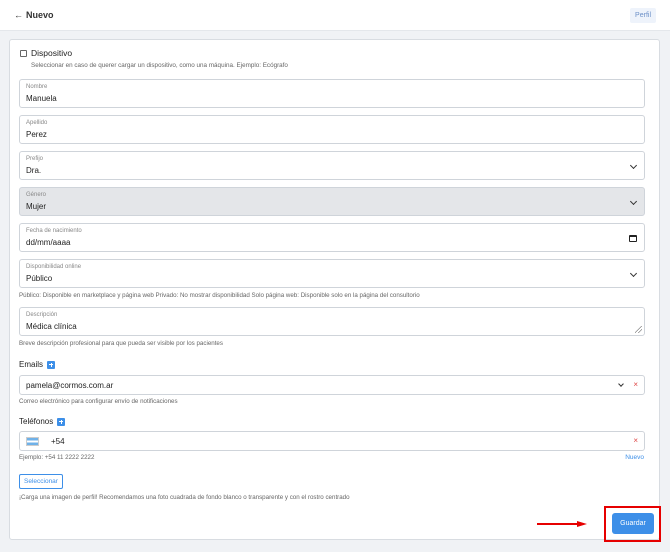  What do you see at coordinates (562, 524) in the screenshot?
I see `annotation-arrow-icon` at bounding box center [562, 524].